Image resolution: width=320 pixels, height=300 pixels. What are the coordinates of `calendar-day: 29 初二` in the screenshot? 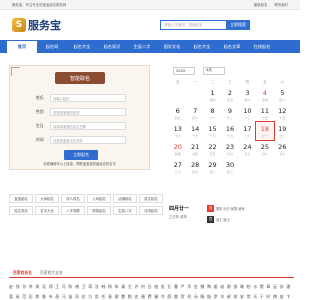 It's located at (212, 167).